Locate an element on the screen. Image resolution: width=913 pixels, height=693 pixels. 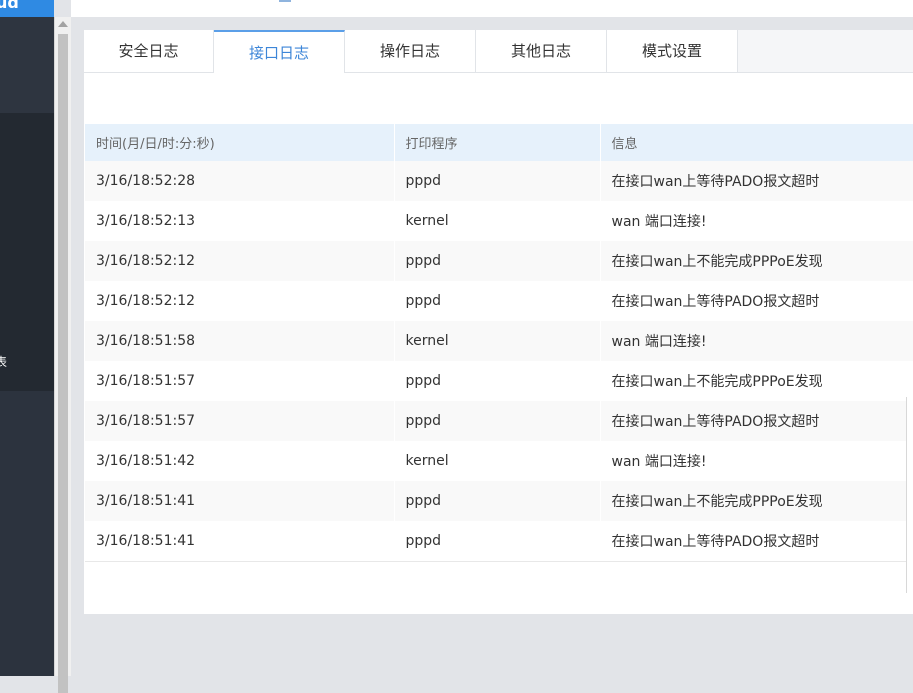
table-row: 3/16/18:51:57 pppd 在接口wan上不能完成PPPoE发现 is located at coordinates (499, 381).